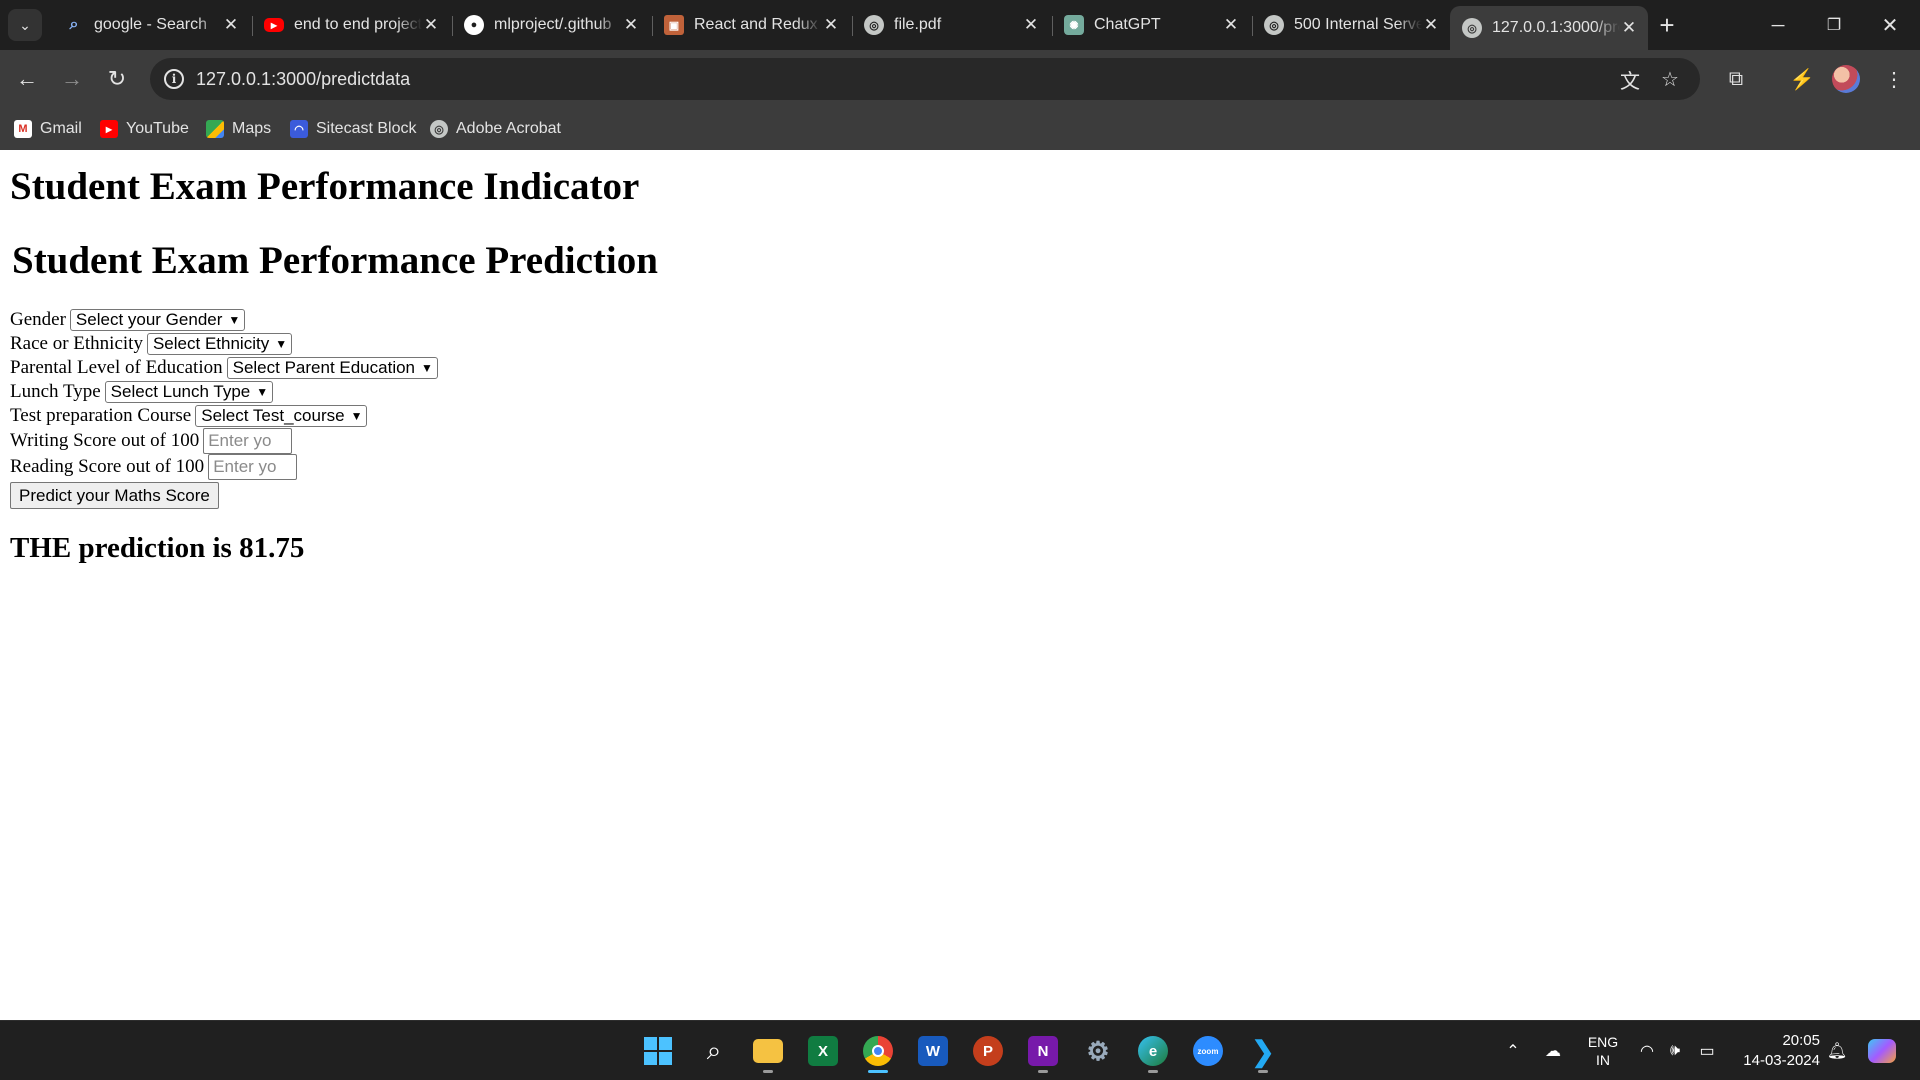 The image size is (1920, 1080). I want to click on reading-score-input: Enter yo, so click(253, 467).